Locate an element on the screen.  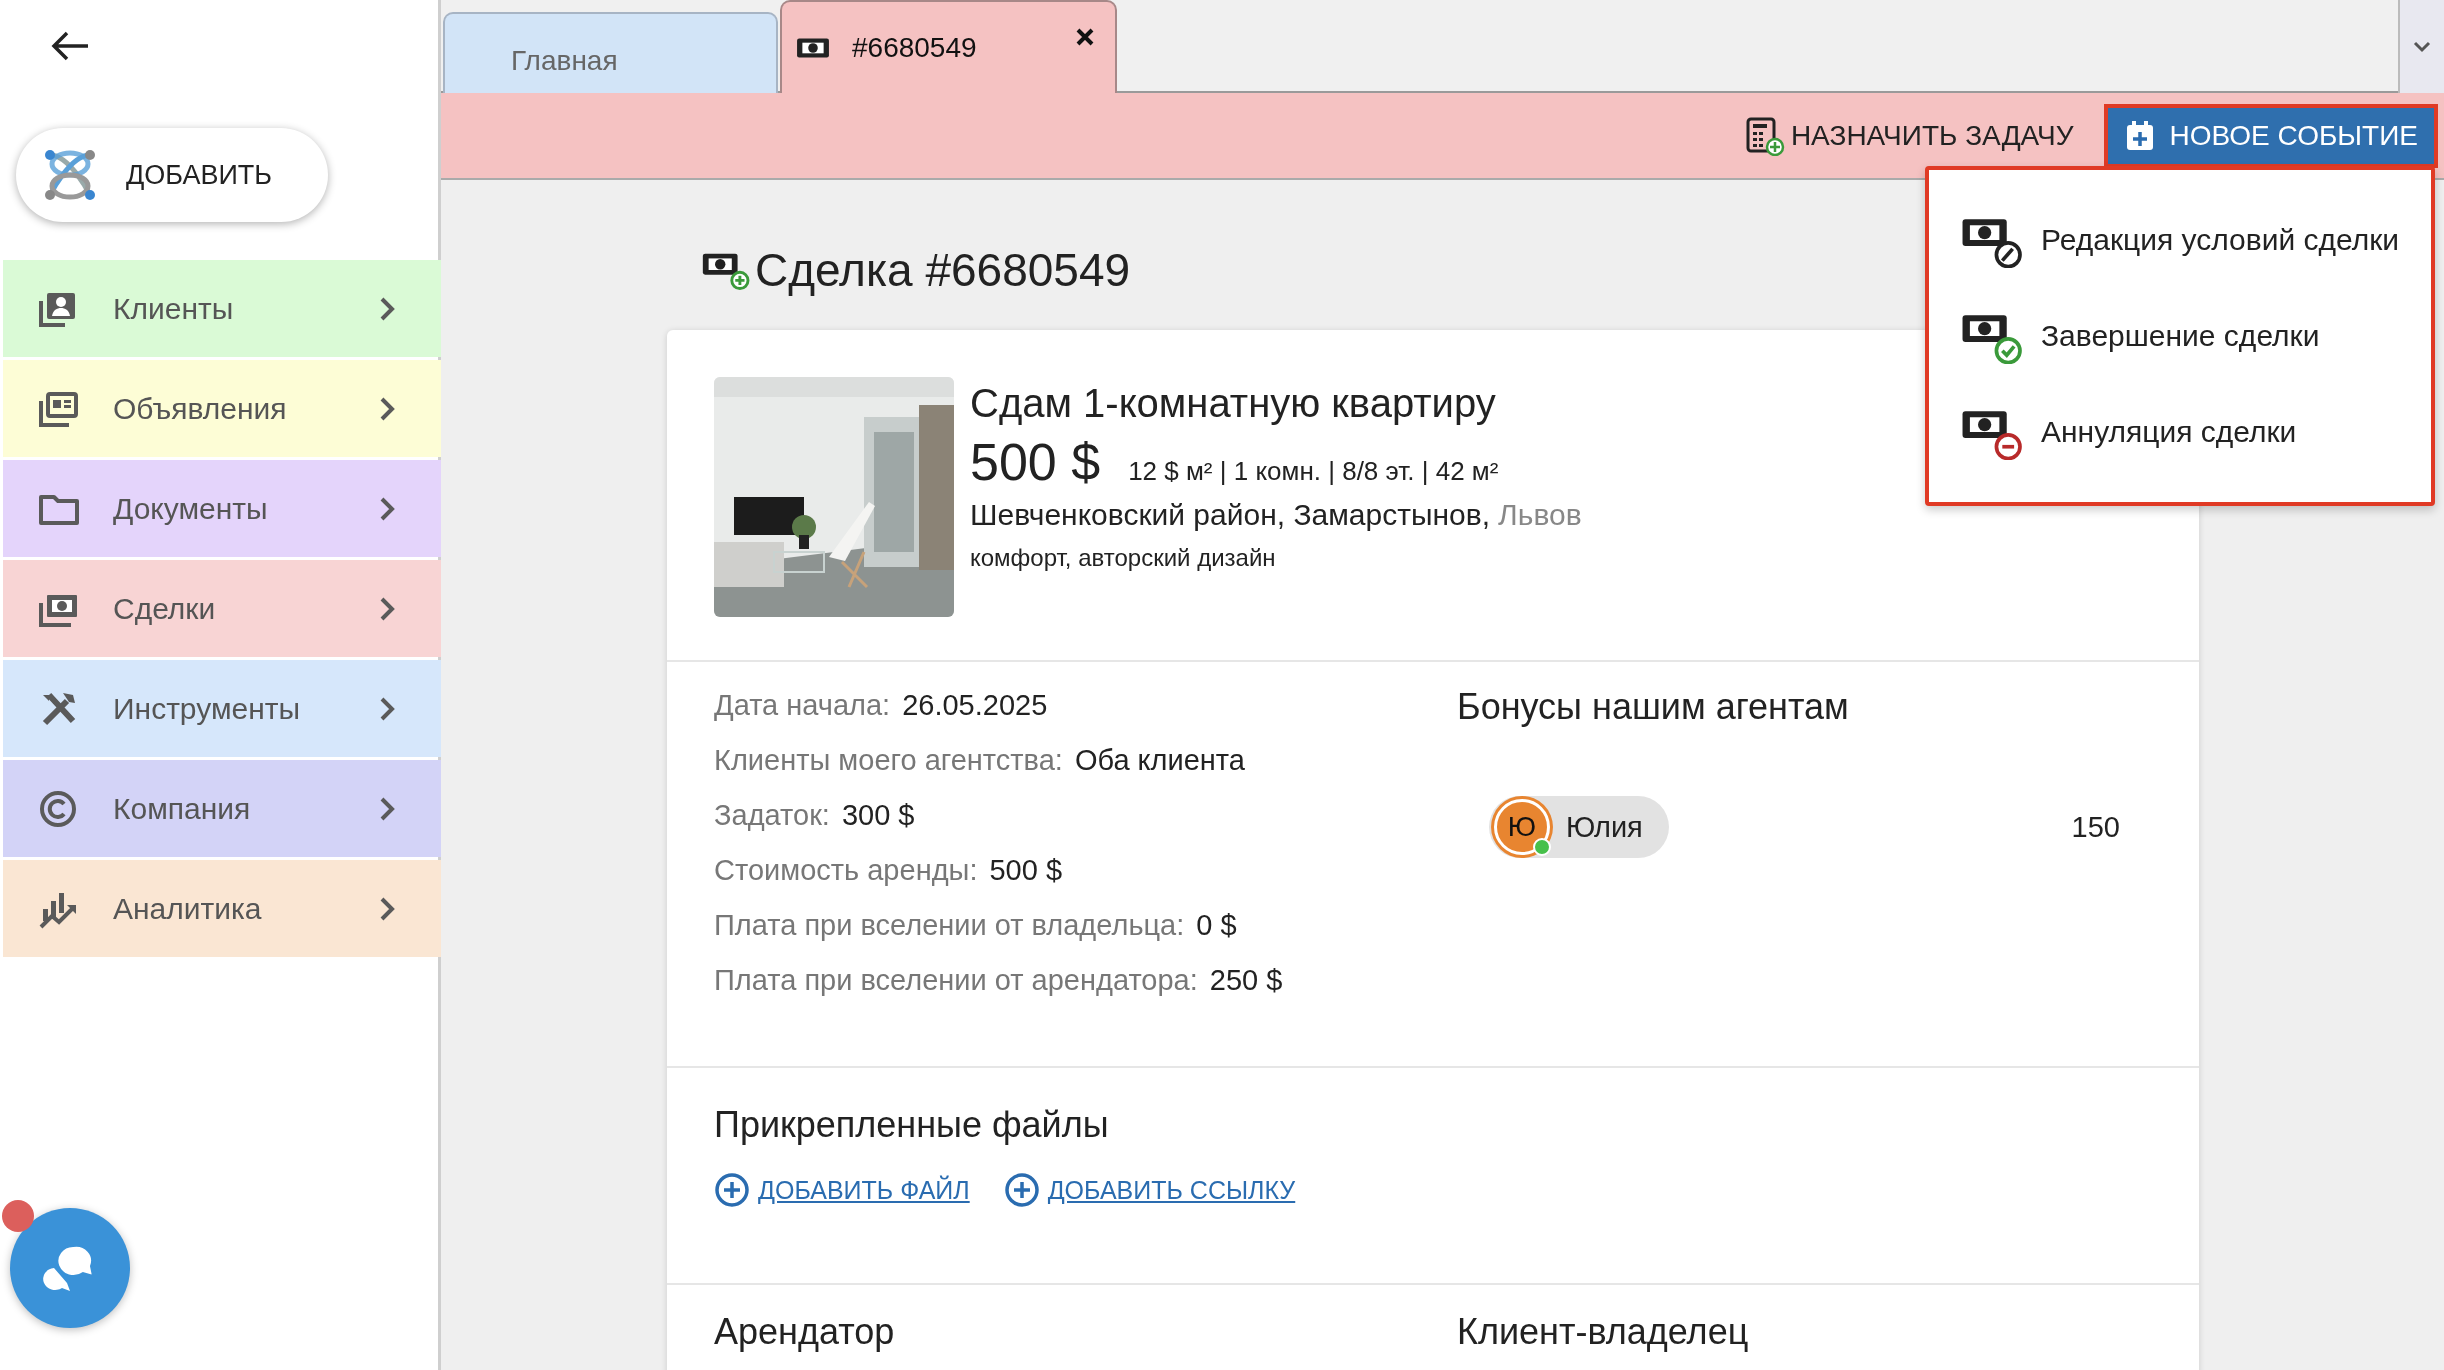
section-title: Бонусы нашим агентам is located at coordinates (1653, 707).